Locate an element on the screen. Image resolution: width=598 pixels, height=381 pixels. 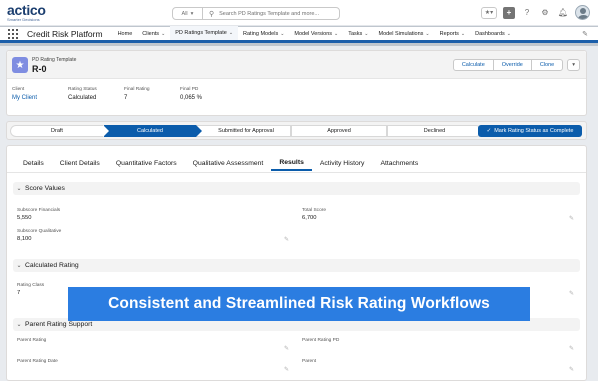
nav-item-label: Clients is located at coordinates (151, 33).